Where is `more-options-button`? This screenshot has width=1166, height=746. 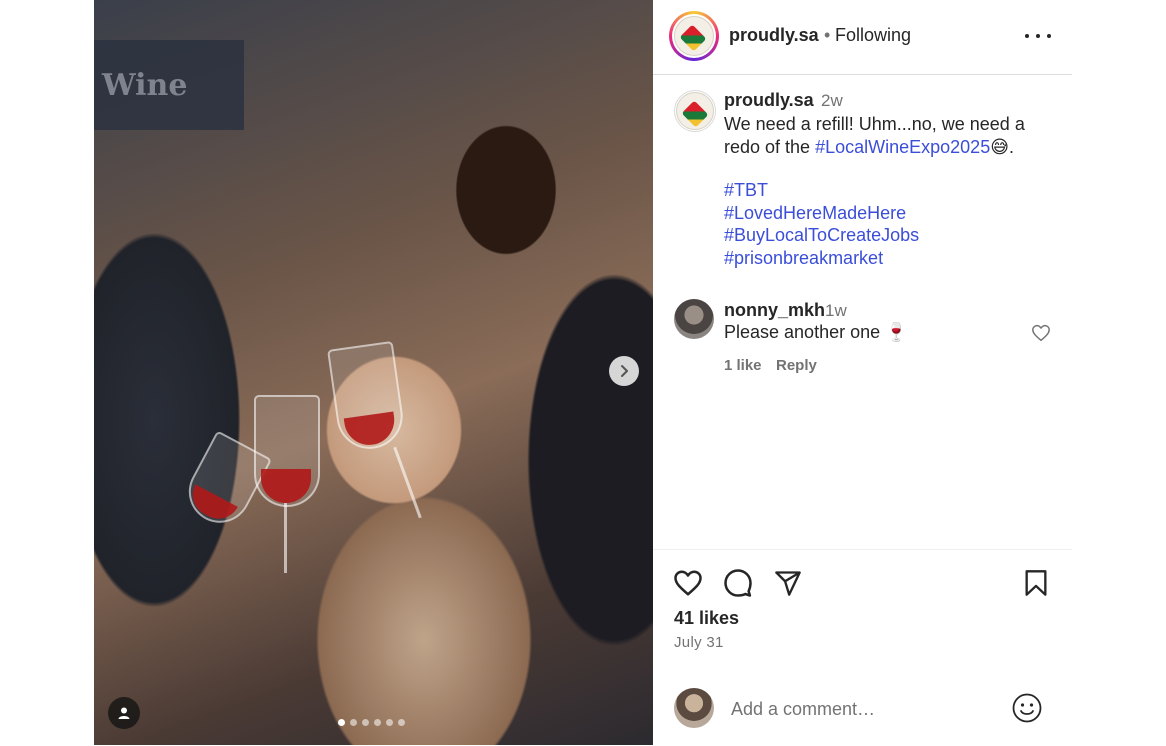
more-options-button is located at coordinates (1038, 36).